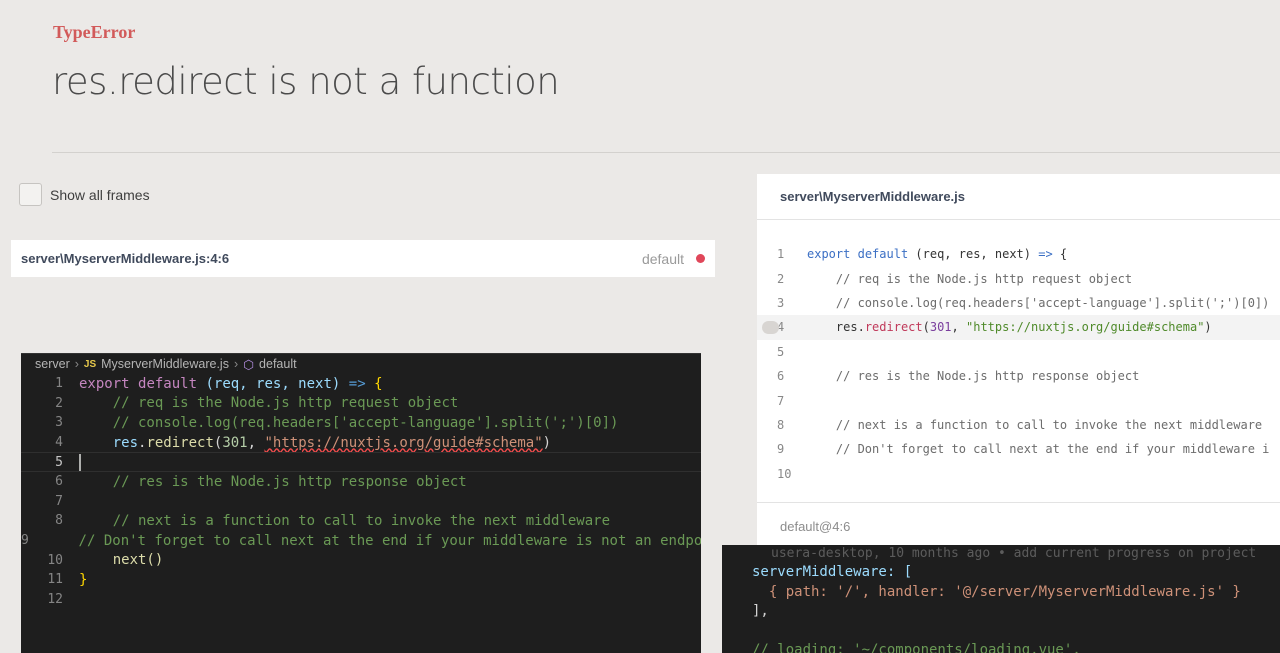 The width and height of the screenshot is (1280, 653). What do you see at coordinates (306, 81) in the screenshot?
I see `error-message: res.redirect is not a function` at bounding box center [306, 81].